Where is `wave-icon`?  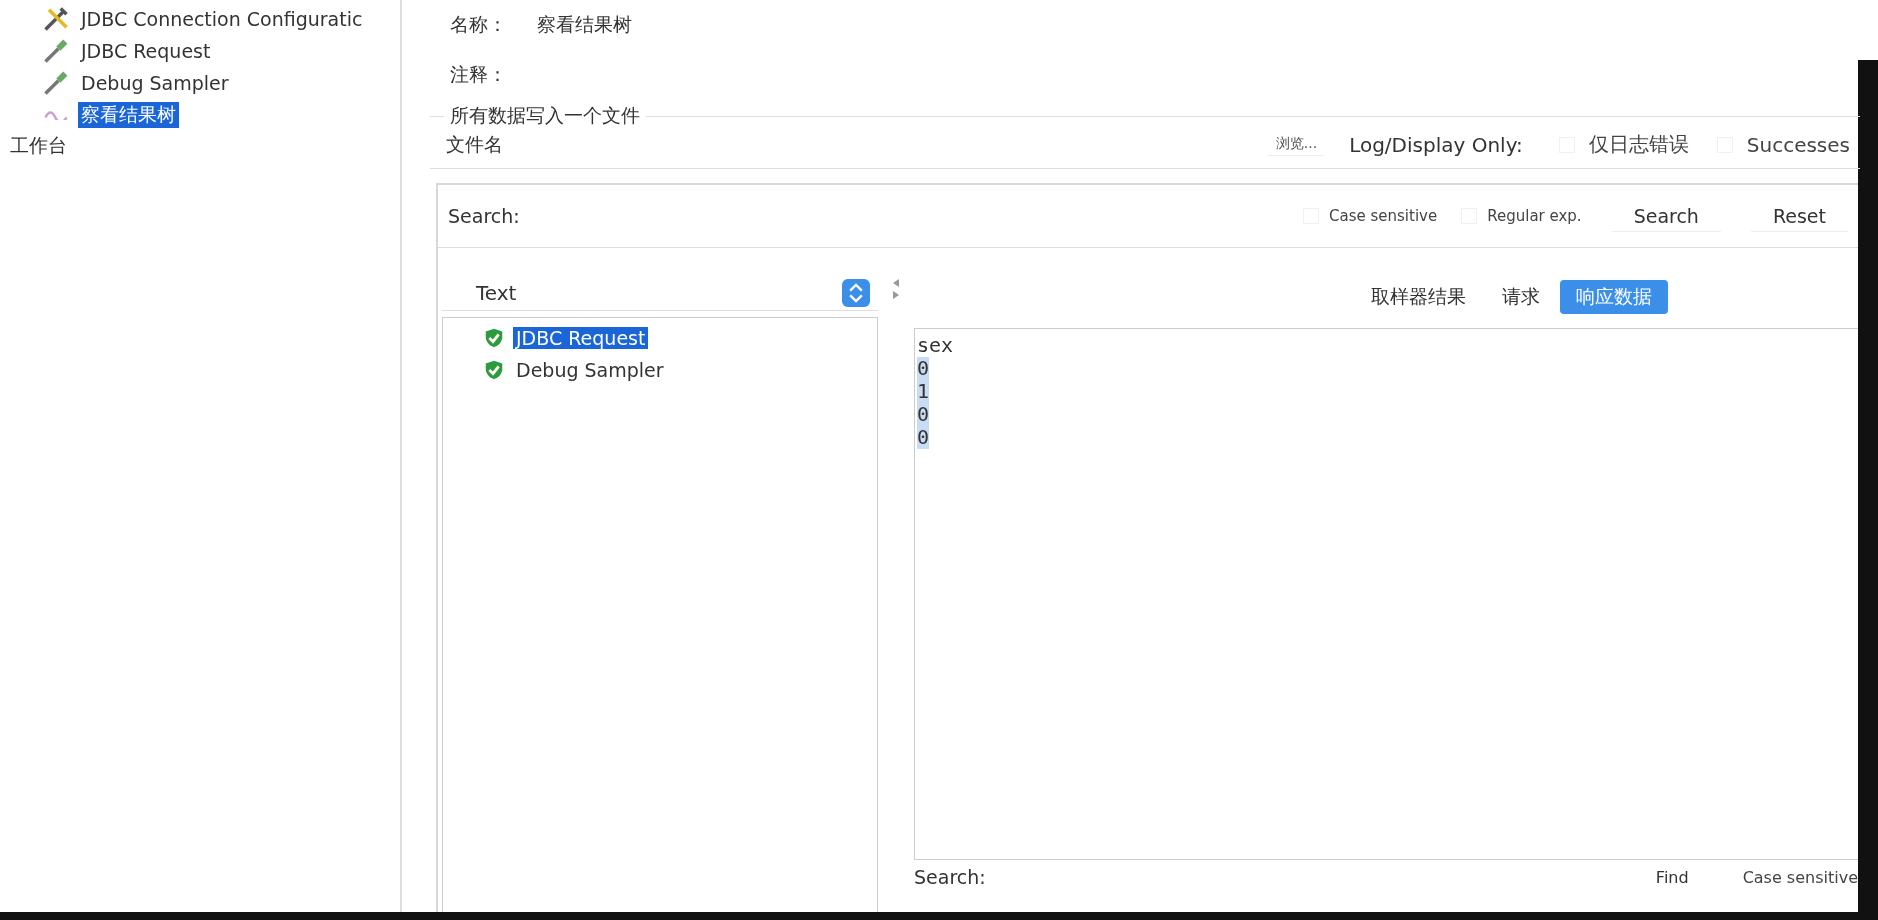 wave-icon is located at coordinates (56, 115).